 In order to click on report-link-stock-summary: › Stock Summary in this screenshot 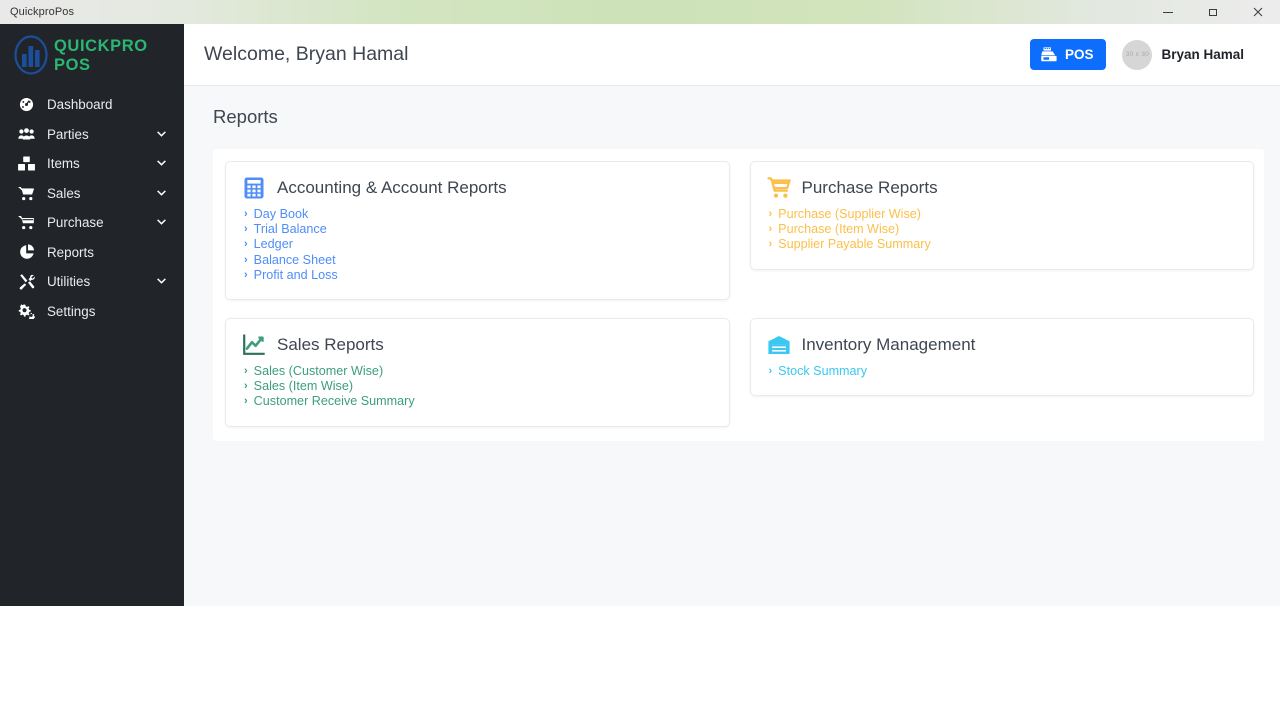, I will do `click(1002, 371)`.